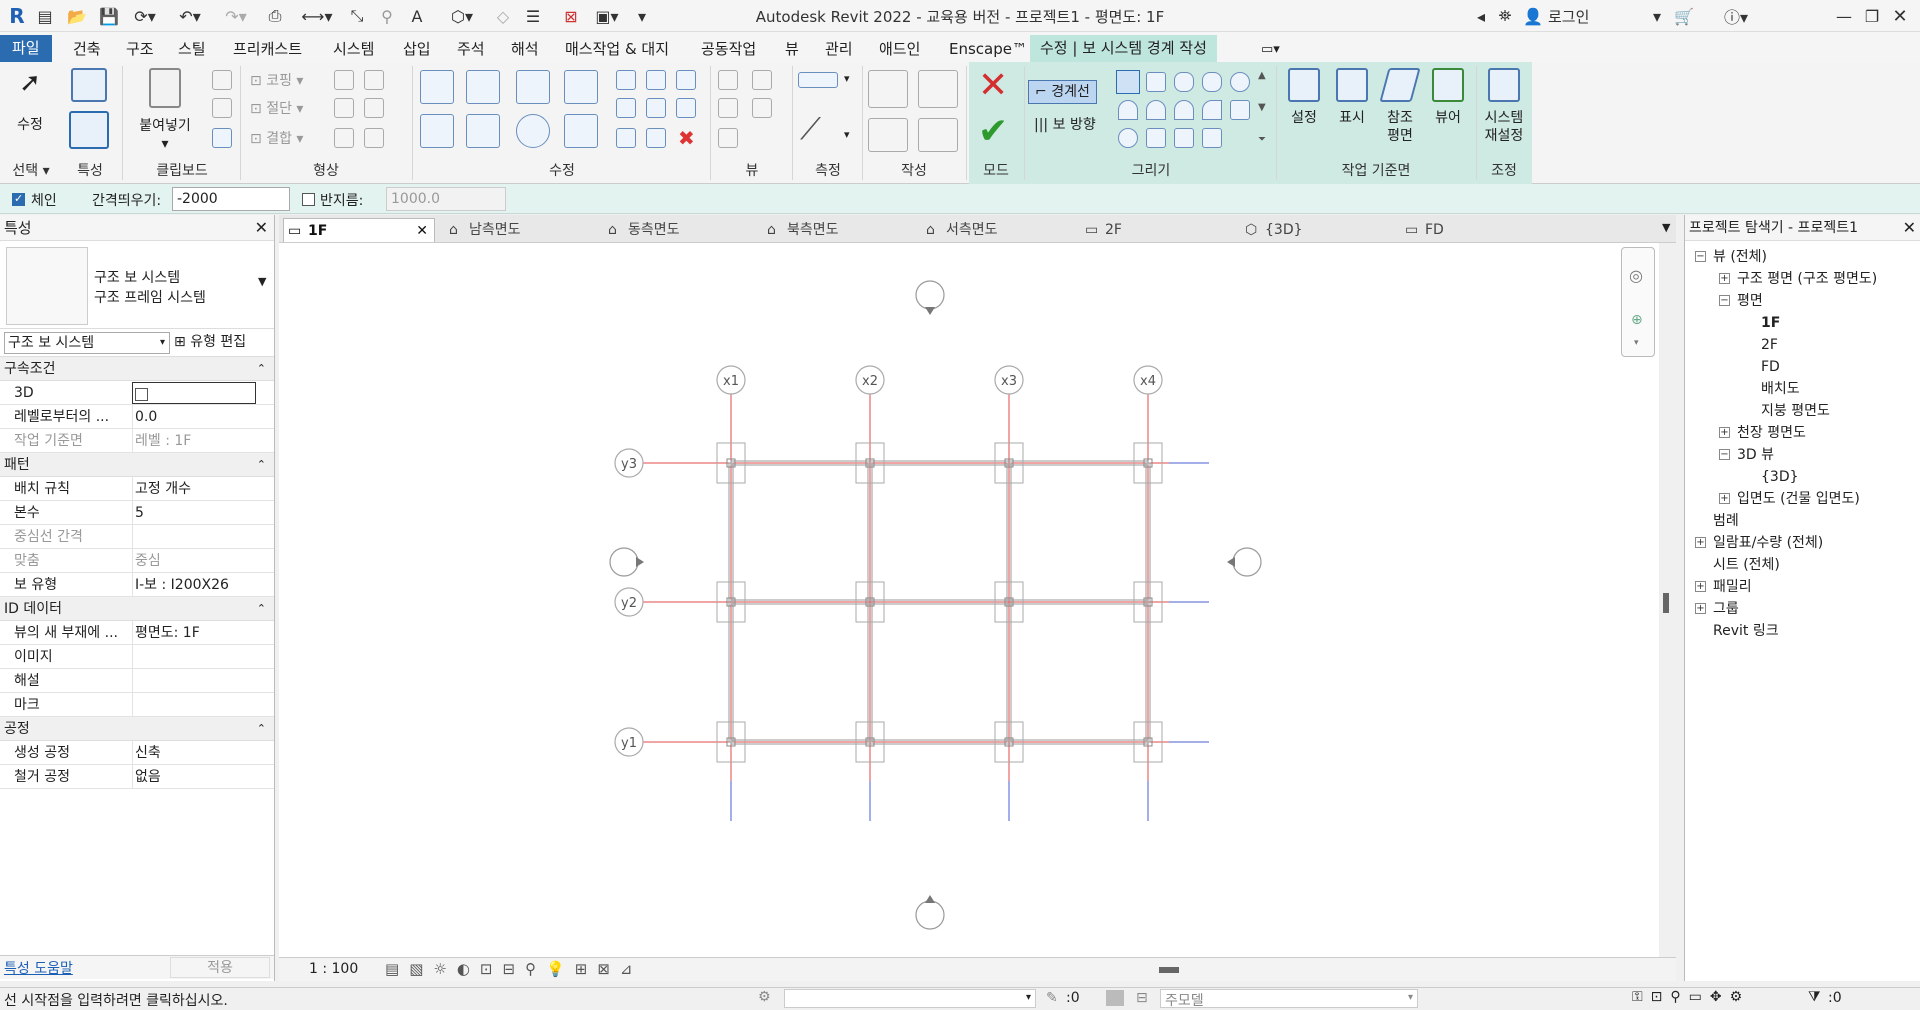  Describe the element at coordinates (1101, 230) in the screenshot. I see `view-tab-2f: ▭ 2F` at that location.